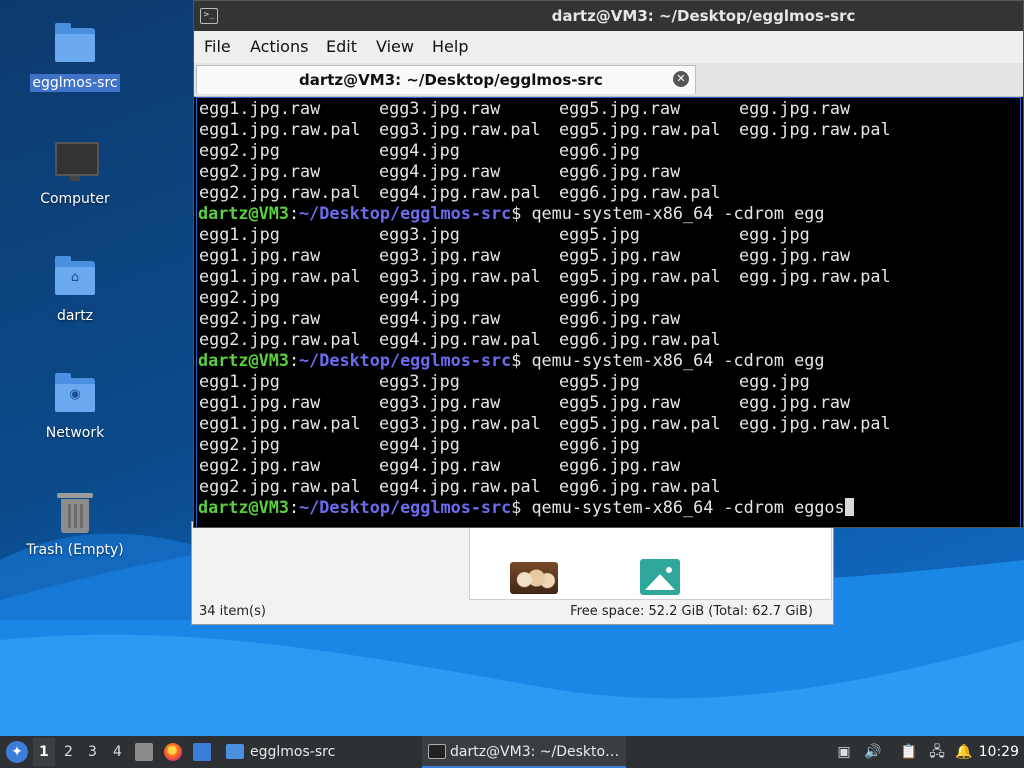 Image resolution: width=1024 pixels, height=768 pixels. I want to click on window-titlebar: >_ dartz@VM3: ~/Desktop/egglmos-src, so click(608, 16).